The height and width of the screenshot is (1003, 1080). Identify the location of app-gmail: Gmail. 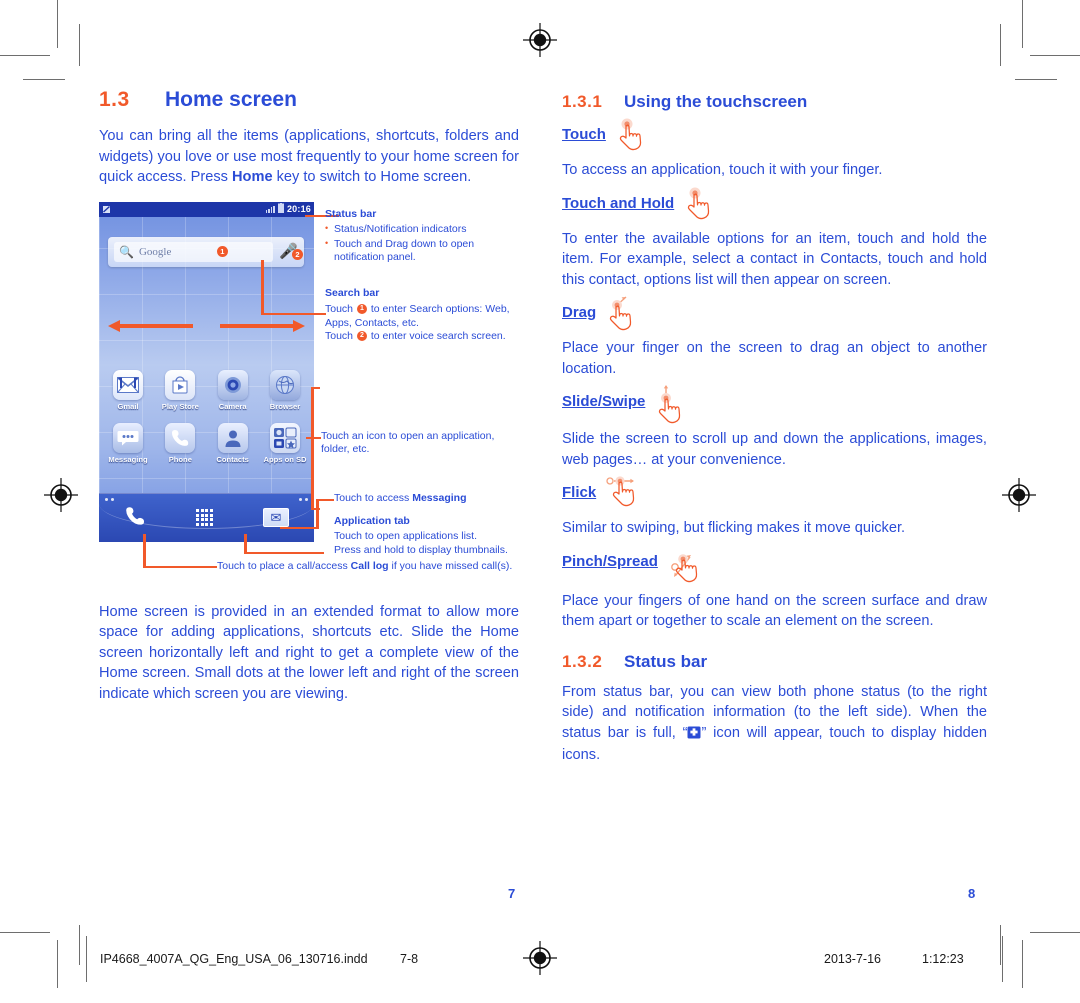
(128, 390).